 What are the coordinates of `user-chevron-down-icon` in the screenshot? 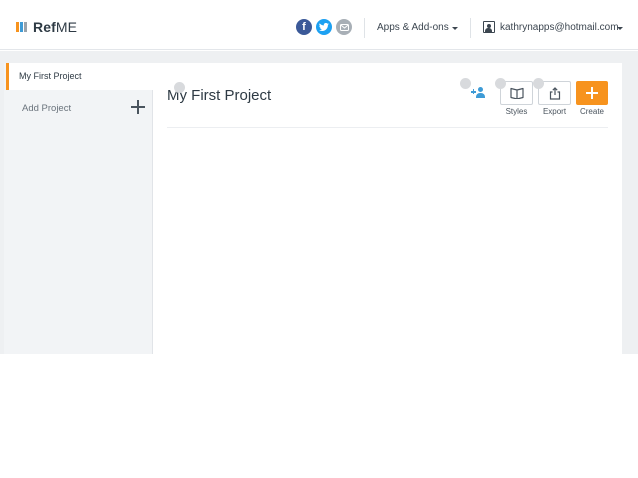 It's located at (620, 28).